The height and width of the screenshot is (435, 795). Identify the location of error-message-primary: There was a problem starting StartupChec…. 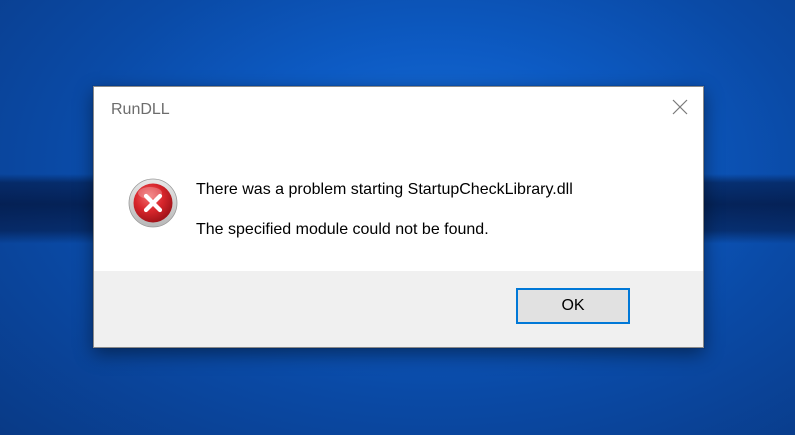
(384, 189).